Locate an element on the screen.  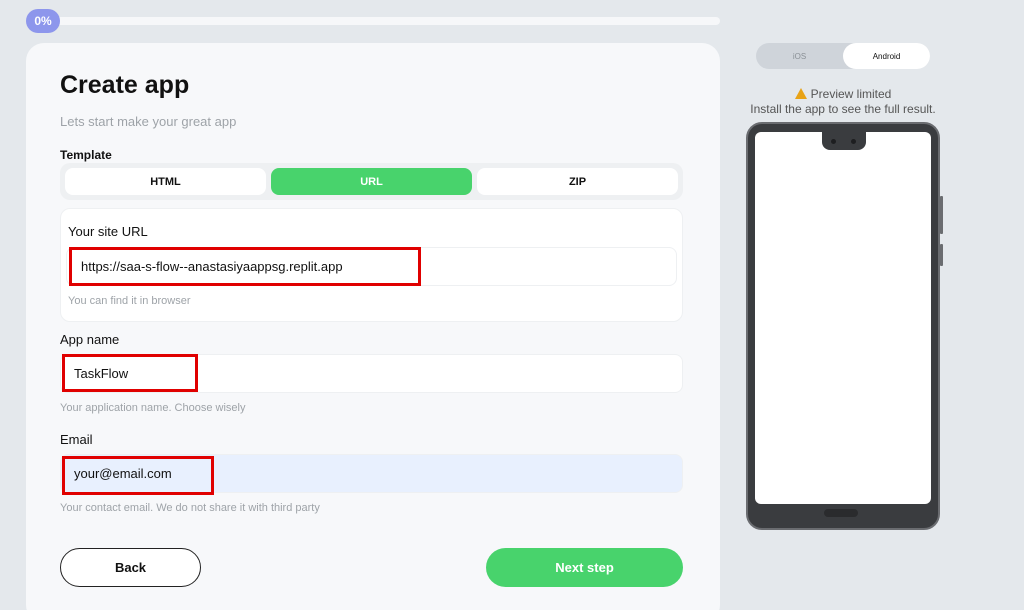
template-option-url: URL is located at coordinates (371, 181).